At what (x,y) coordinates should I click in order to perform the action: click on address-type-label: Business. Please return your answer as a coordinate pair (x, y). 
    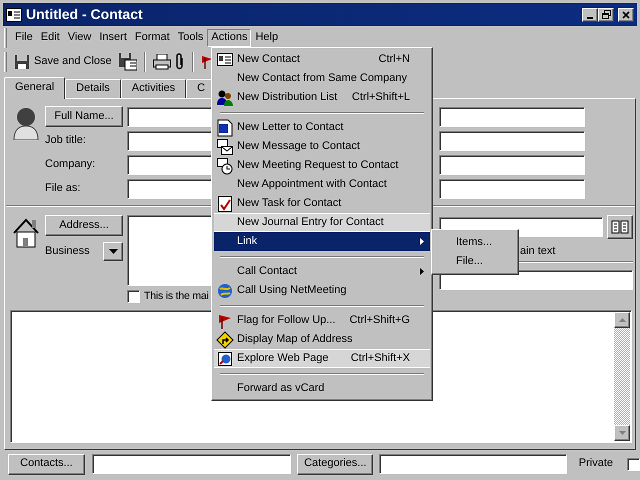
    Looking at the image, I should click on (67, 251).